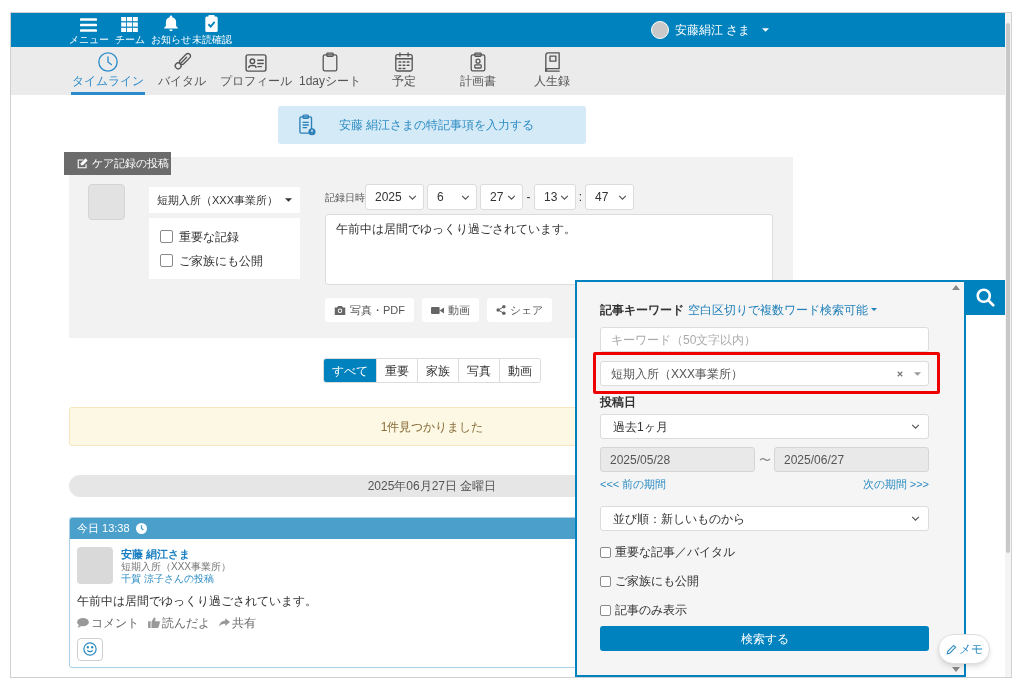 Image resolution: width=1024 pixels, height=686 pixels. Describe the element at coordinates (764, 518) in the screenshot. I see `sort-select: 並び順：新しいものから` at that location.